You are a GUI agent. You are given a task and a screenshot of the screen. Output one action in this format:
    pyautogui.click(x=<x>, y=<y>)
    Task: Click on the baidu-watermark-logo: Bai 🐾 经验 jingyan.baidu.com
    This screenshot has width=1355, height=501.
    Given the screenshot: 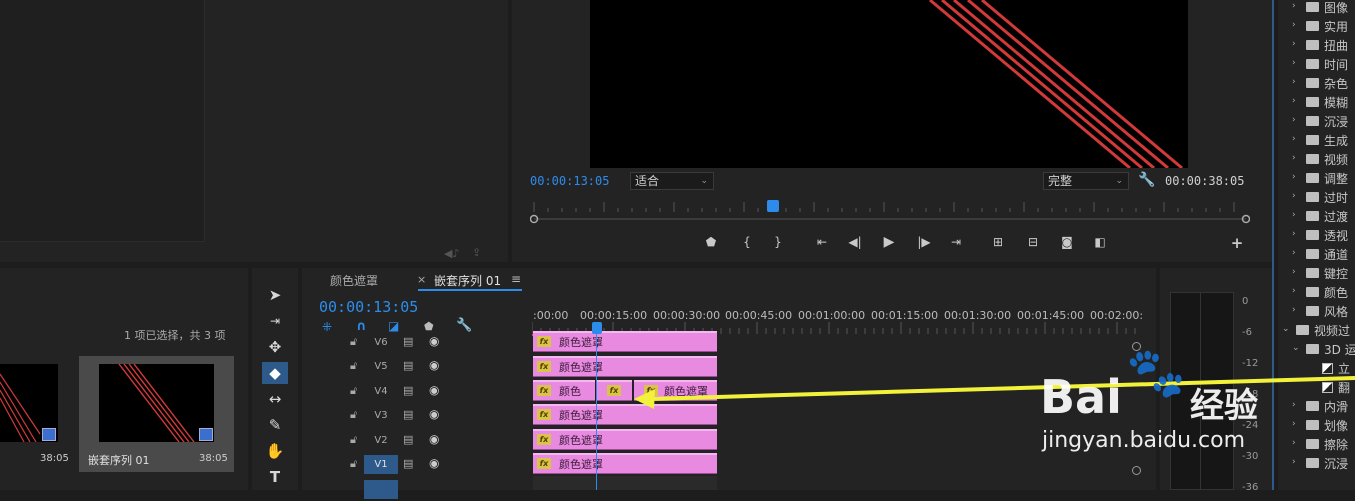 What is the action you would take?
    pyautogui.click(x=1160, y=402)
    